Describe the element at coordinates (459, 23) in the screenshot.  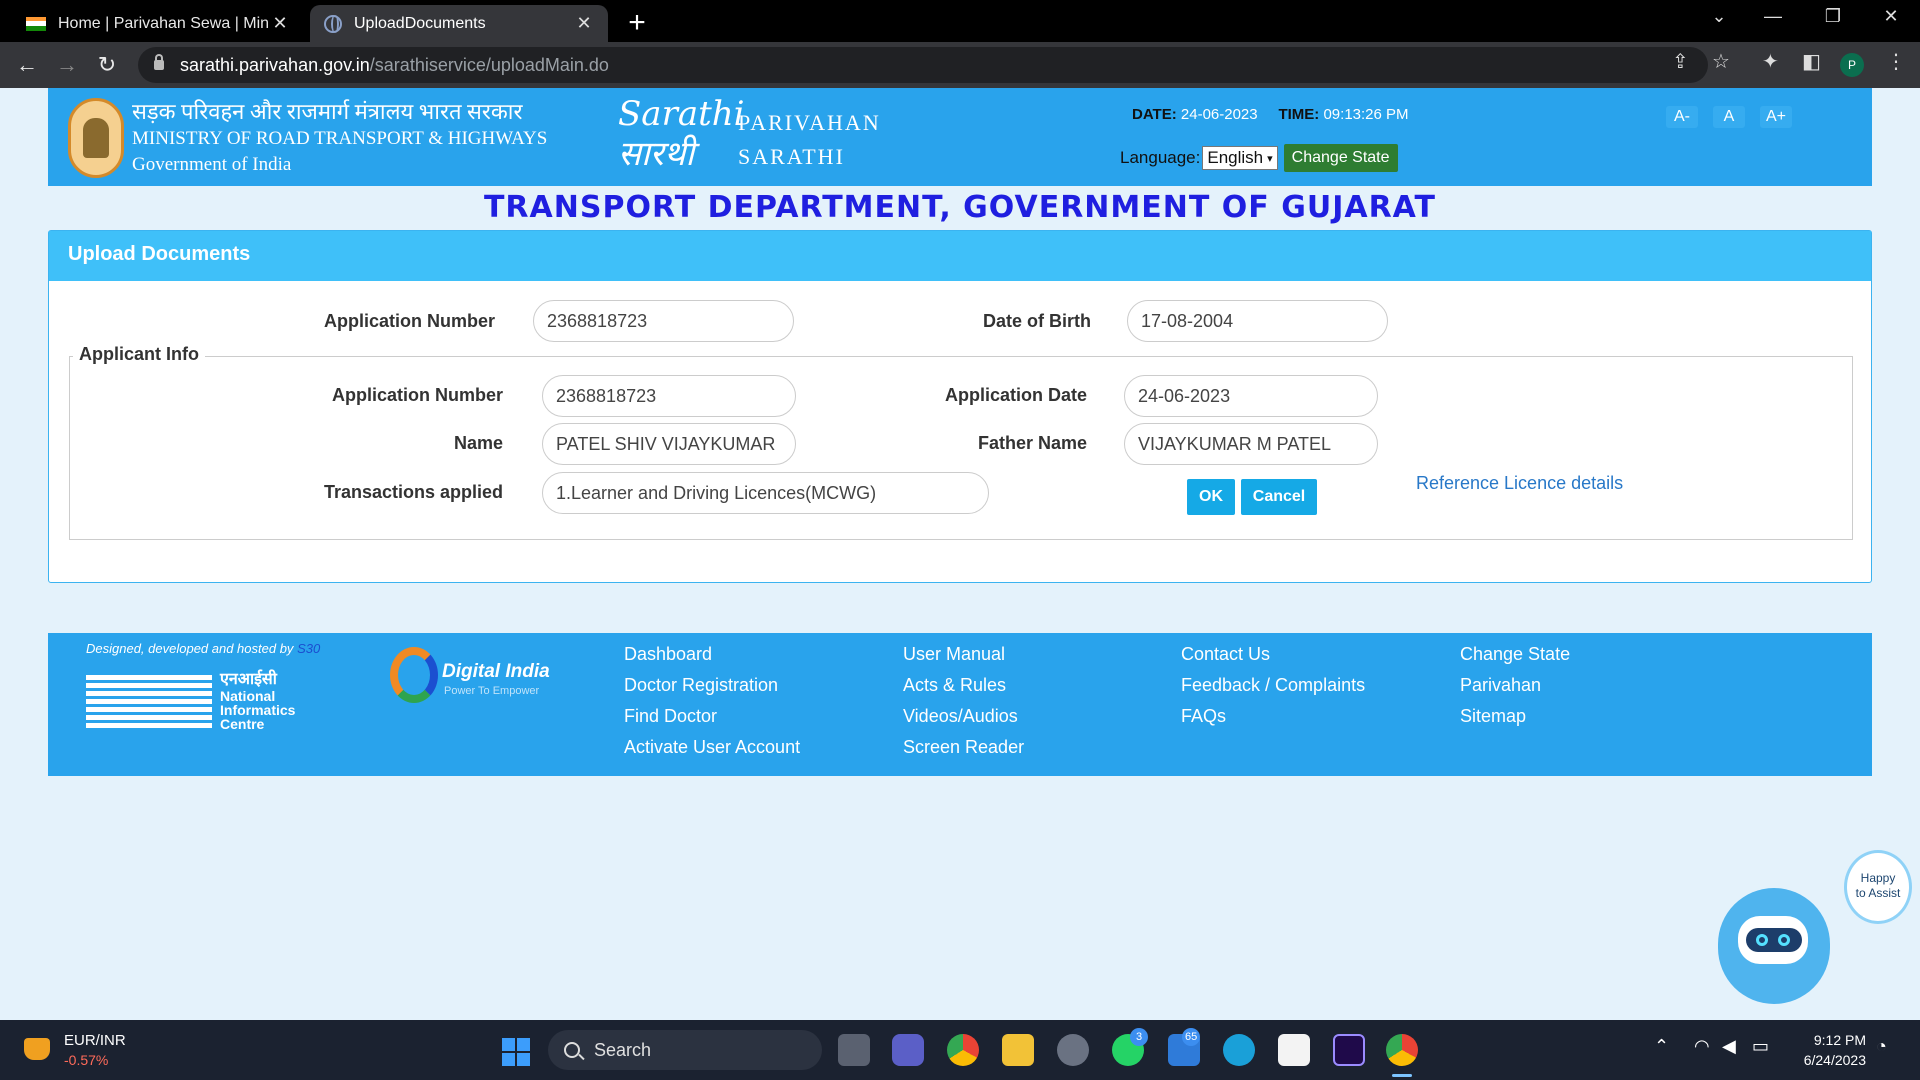
I see `tab-upload-documents: UploadDocuments ✕` at that location.